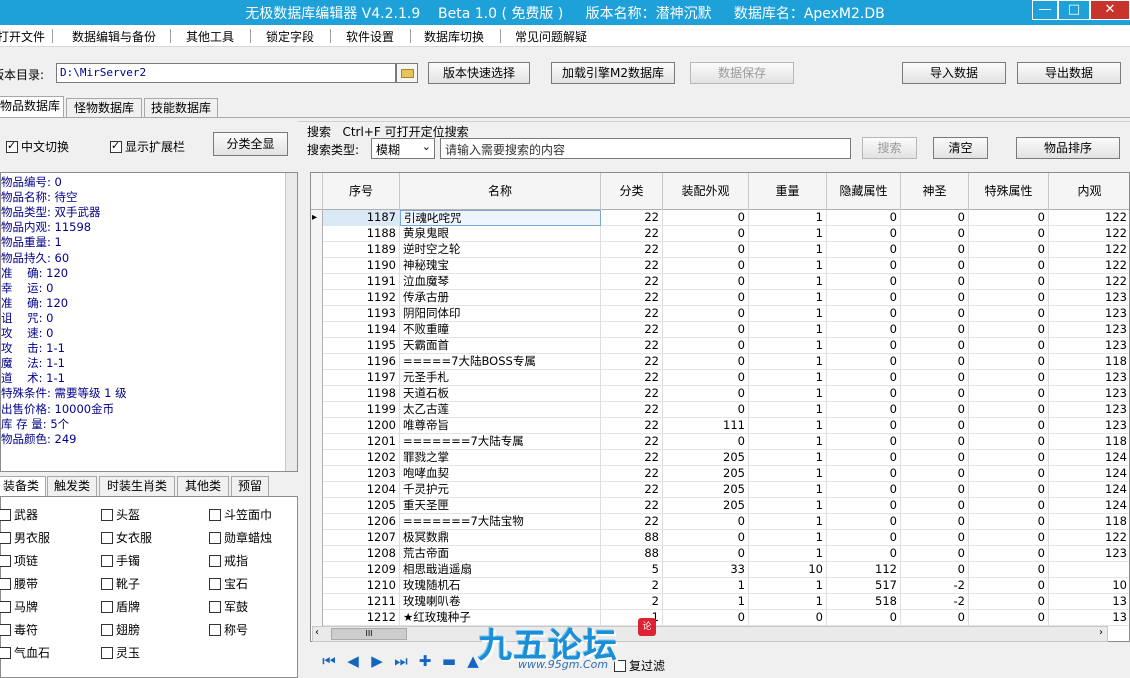 Image resolution: width=1130 pixels, height=678 pixels. Describe the element at coordinates (37, 146) in the screenshot. I see `chinese-switch-checkbox: 中文切换` at that location.